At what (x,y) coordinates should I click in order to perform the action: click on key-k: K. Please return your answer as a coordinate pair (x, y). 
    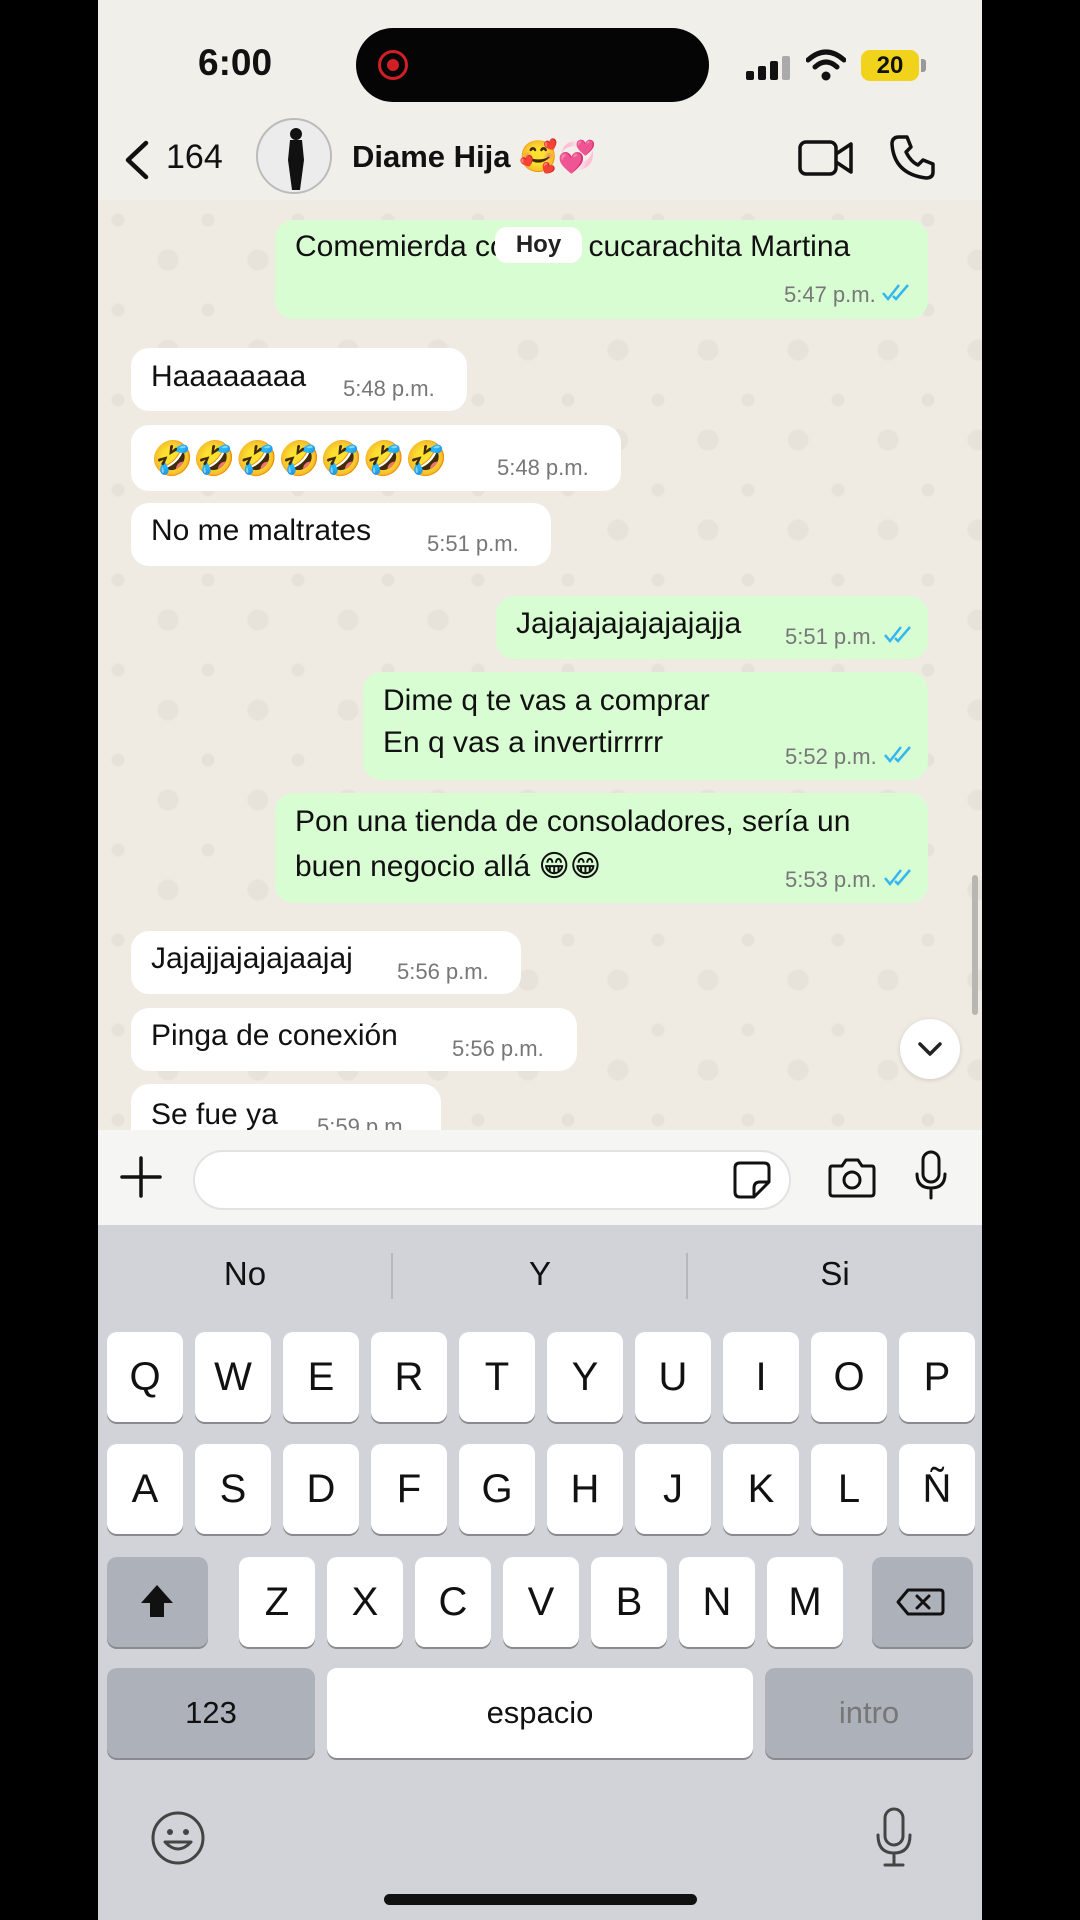
    Looking at the image, I should click on (761, 1489).